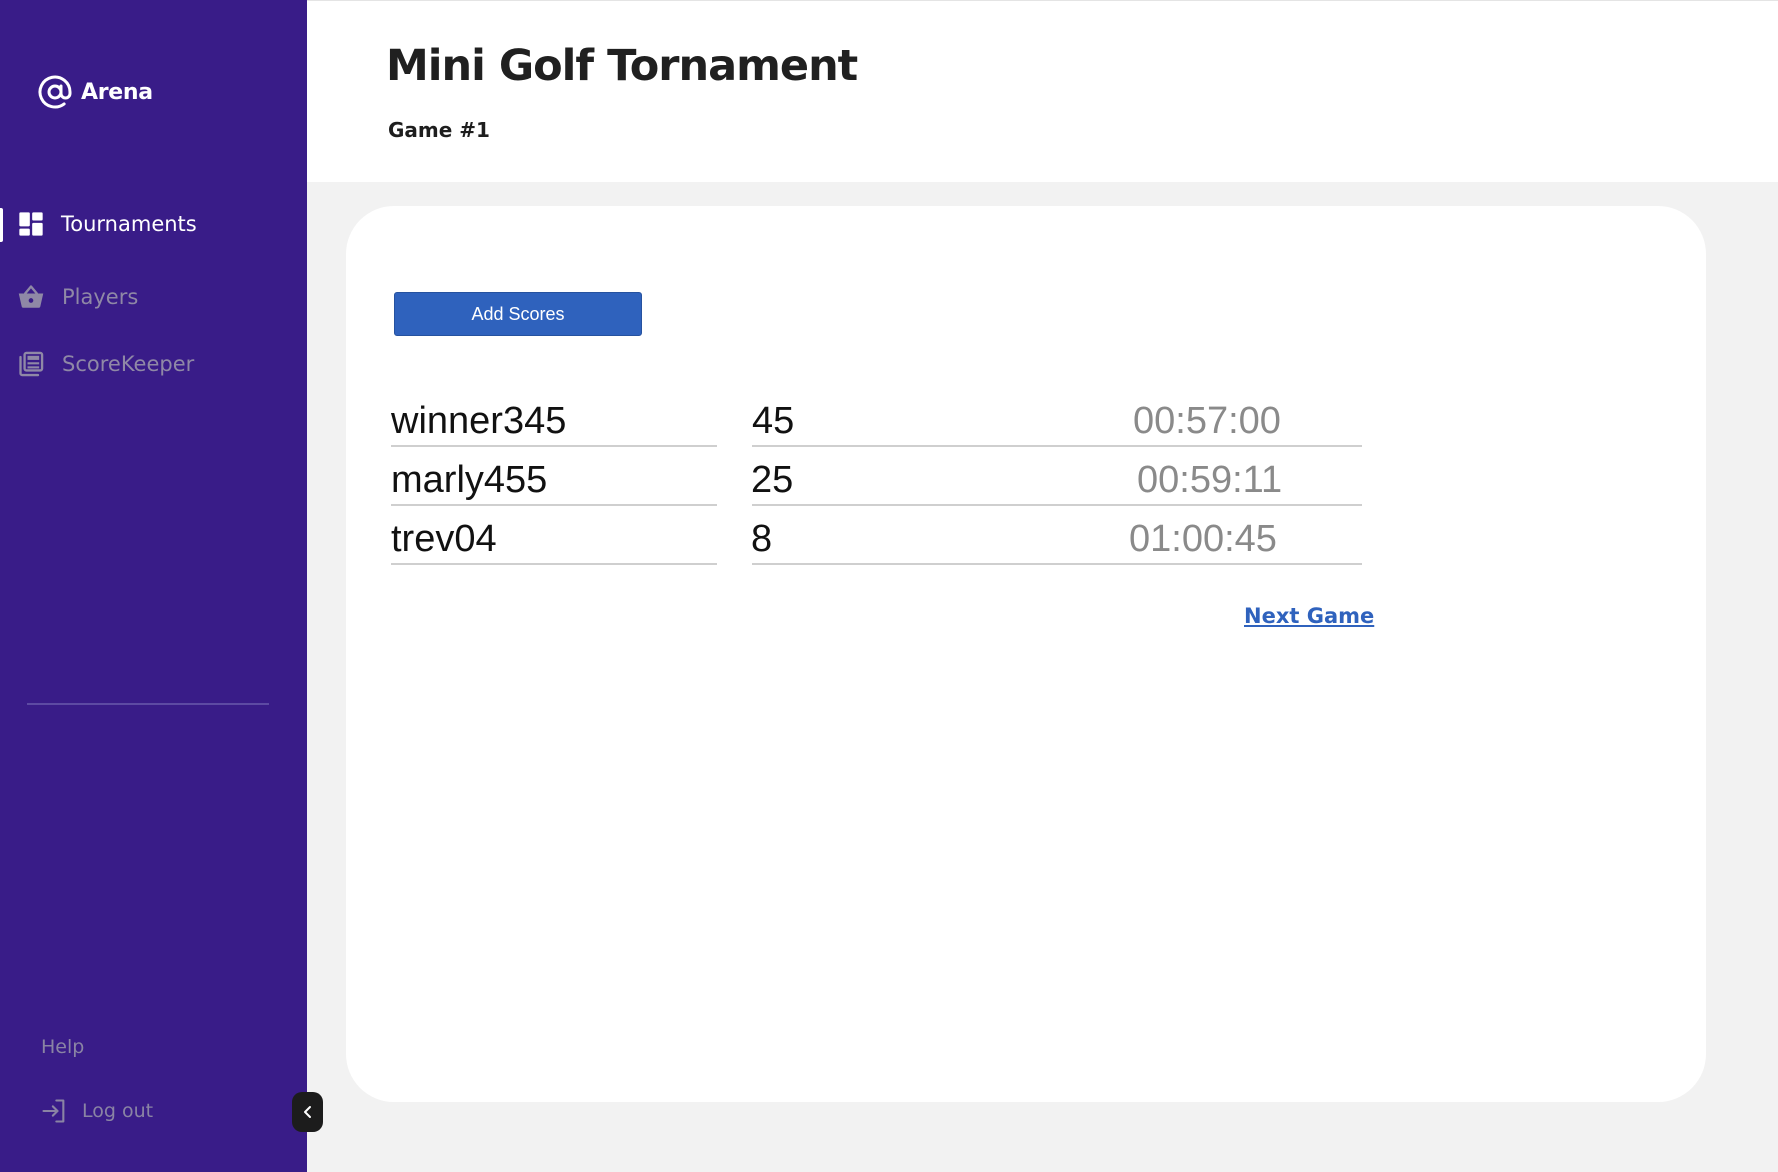 The height and width of the screenshot is (1172, 1778). I want to click on page-title: Mini Golf Tornament, so click(622, 66).